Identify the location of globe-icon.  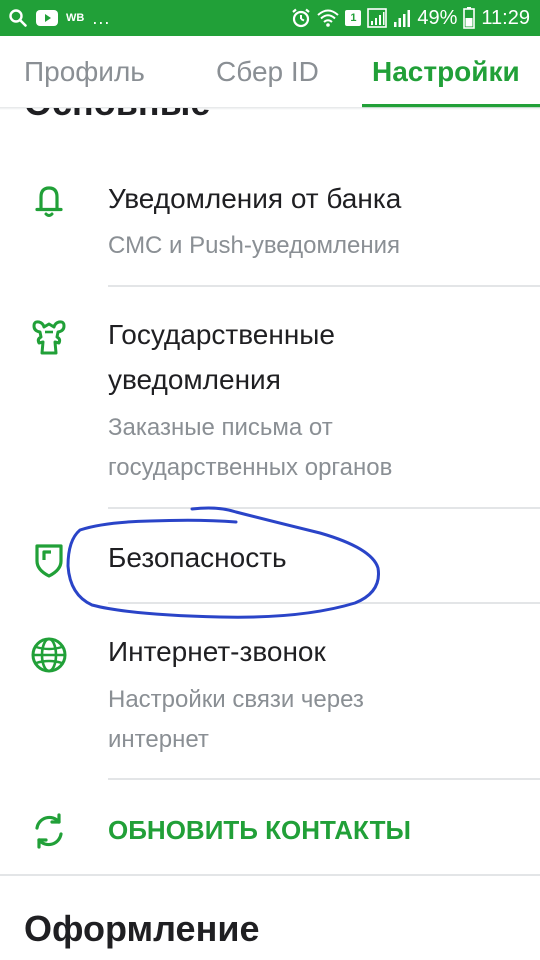
(49, 655).